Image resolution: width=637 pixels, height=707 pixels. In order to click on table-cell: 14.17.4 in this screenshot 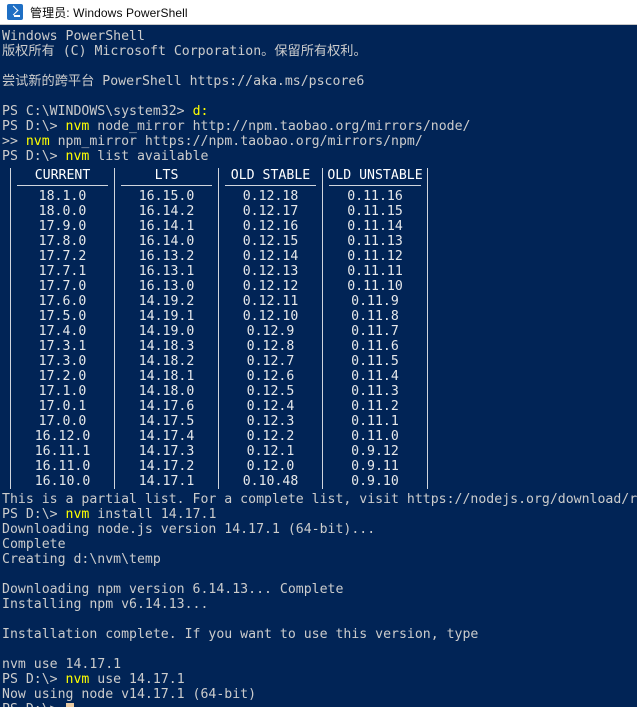, I will do `click(167, 436)`.